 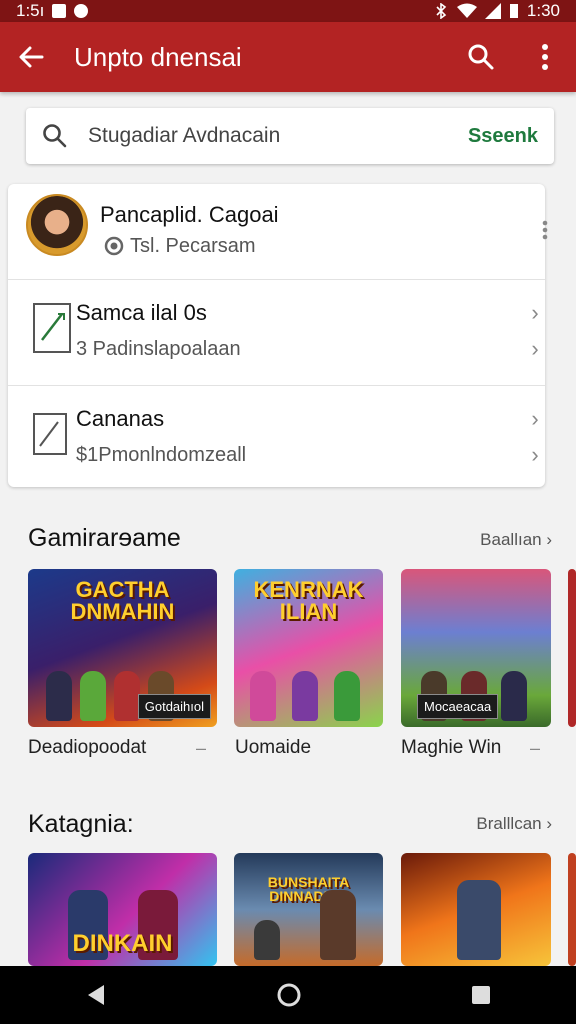 What do you see at coordinates (276, 333) in the screenshot?
I see `list-item: Samca ilal 0s 3 Padinslapoalaan › ›` at bounding box center [276, 333].